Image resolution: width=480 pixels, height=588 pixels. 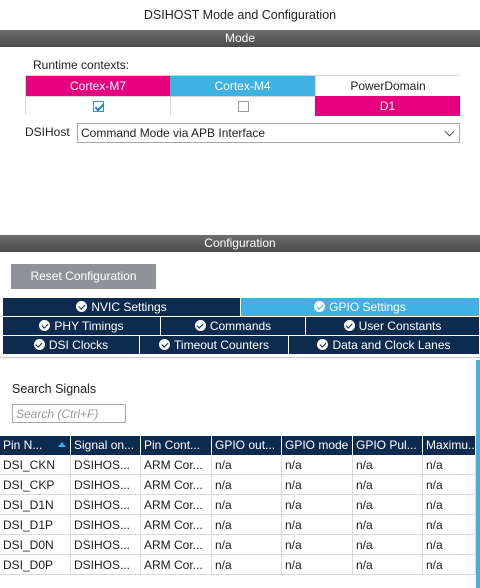 I want to click on table-cell: DSI_CKN, so click(x=35, y=464).